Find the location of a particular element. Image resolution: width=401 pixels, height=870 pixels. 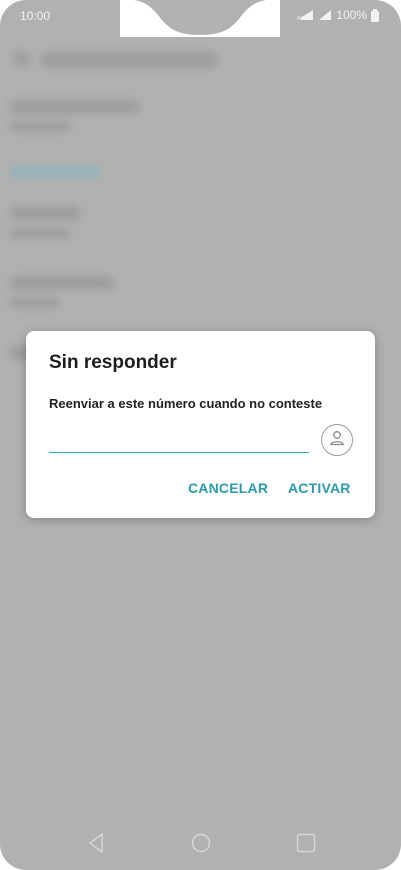

status-icons: 100% is located at coordinates (337, 15).